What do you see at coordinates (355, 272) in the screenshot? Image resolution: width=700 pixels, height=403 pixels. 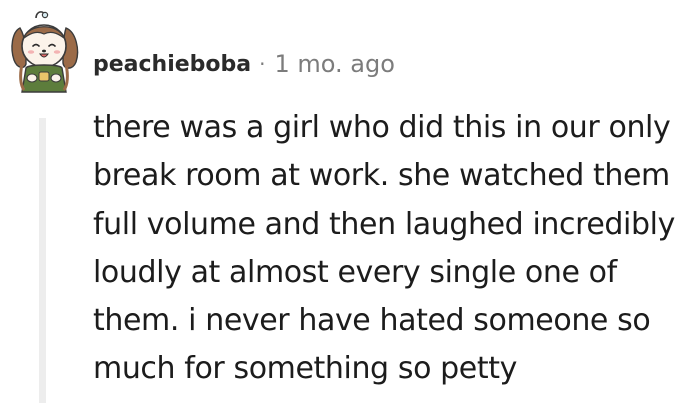 I see `comment-body-line: loudly at almost every single one of` at bounding box center [355, 272].